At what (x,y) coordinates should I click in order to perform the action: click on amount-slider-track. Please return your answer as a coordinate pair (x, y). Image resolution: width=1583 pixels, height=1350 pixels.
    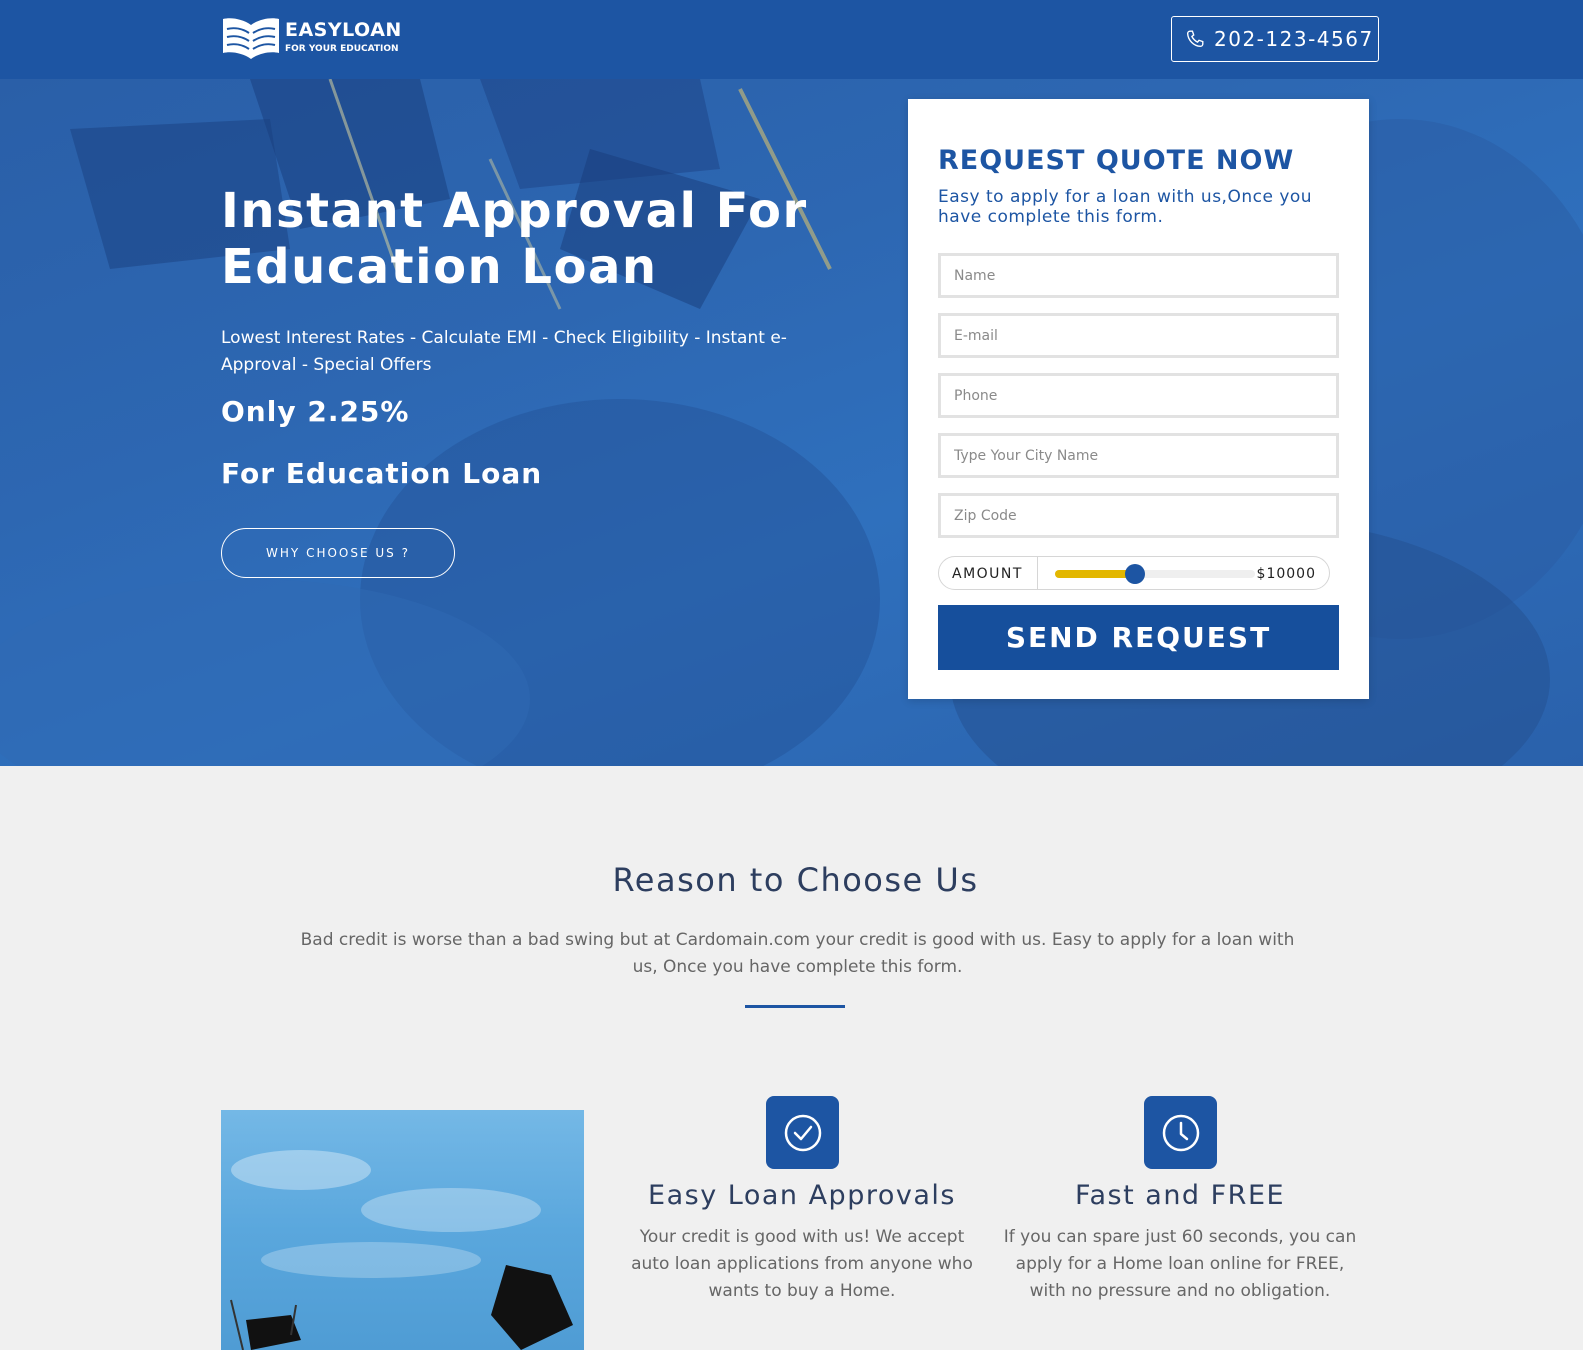
    Looking at the image, I should click on (1155, 574).